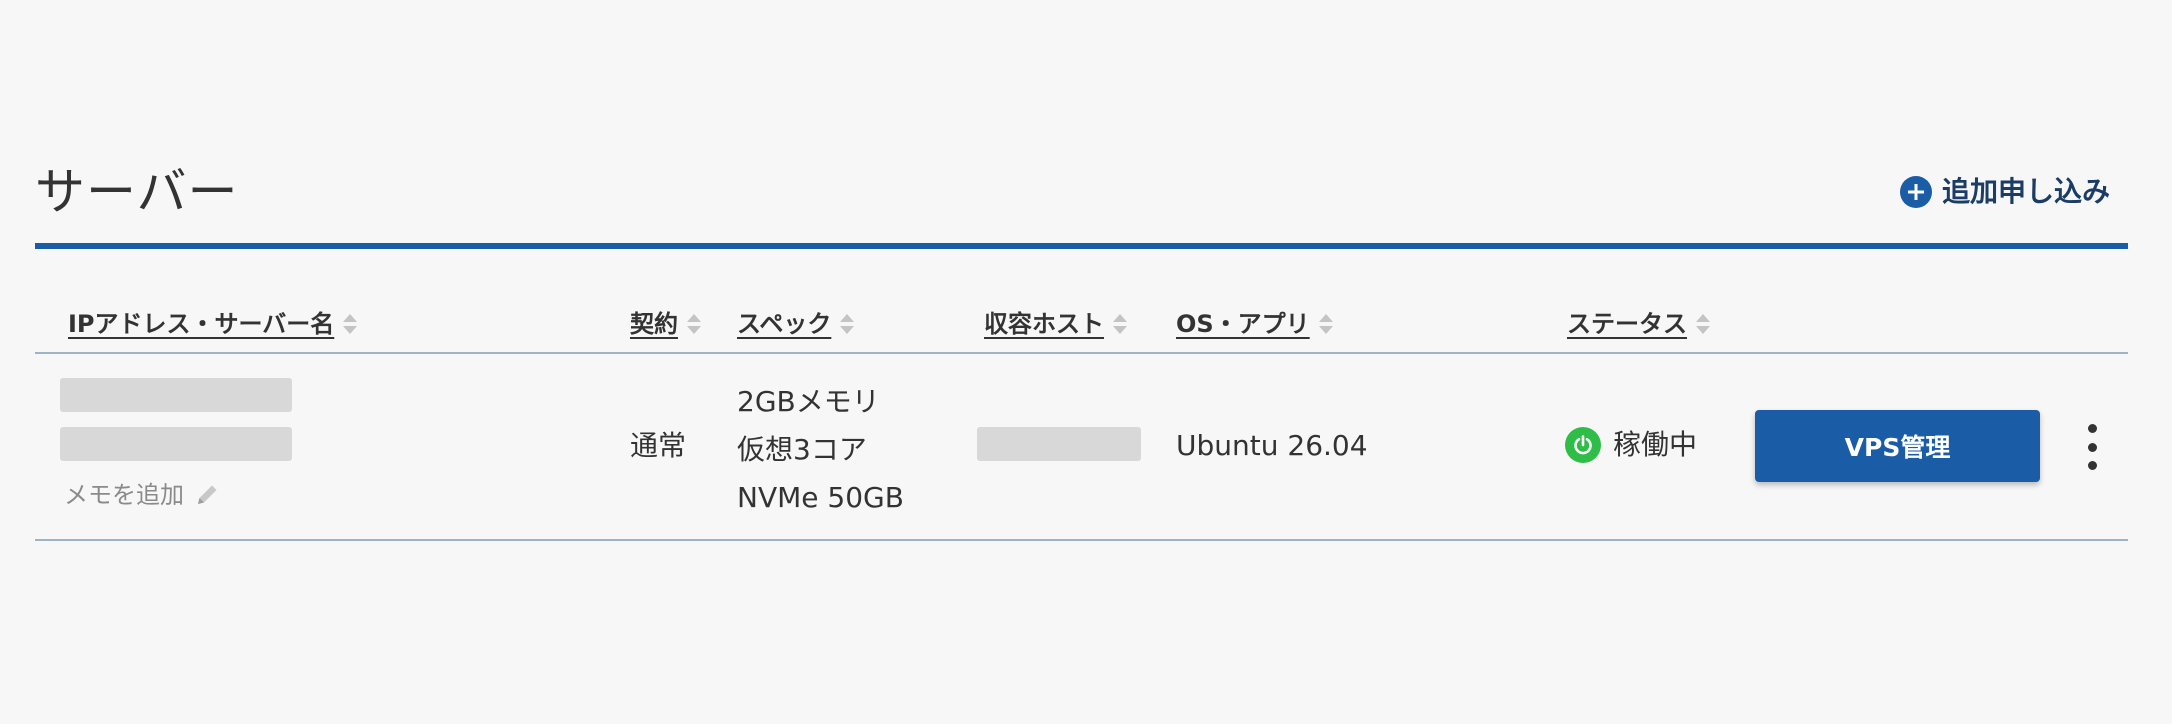 The width and height of the screenshot is (2172, 724). Describe the element at coordinates (176, 444) in the screenshot. I see `redacted-server-name` at that location.